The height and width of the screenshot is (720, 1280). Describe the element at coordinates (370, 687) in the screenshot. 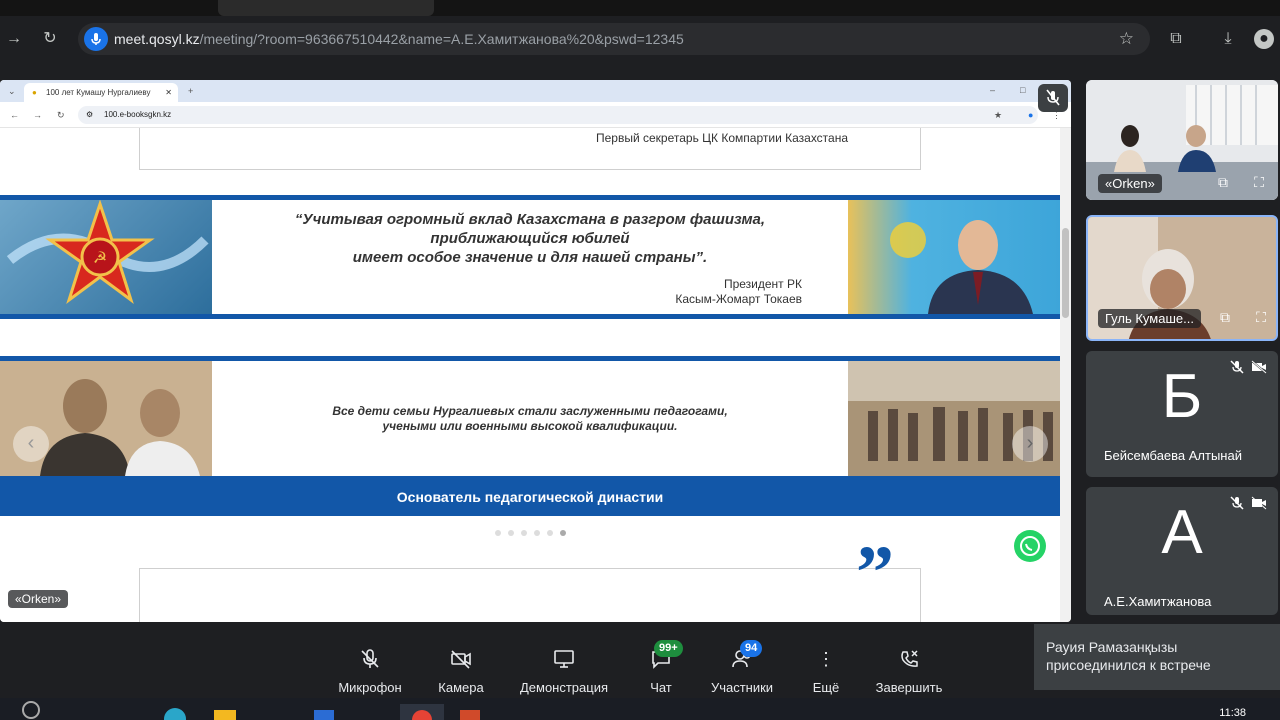

I see `microphone-label: Микрофон` at that location.